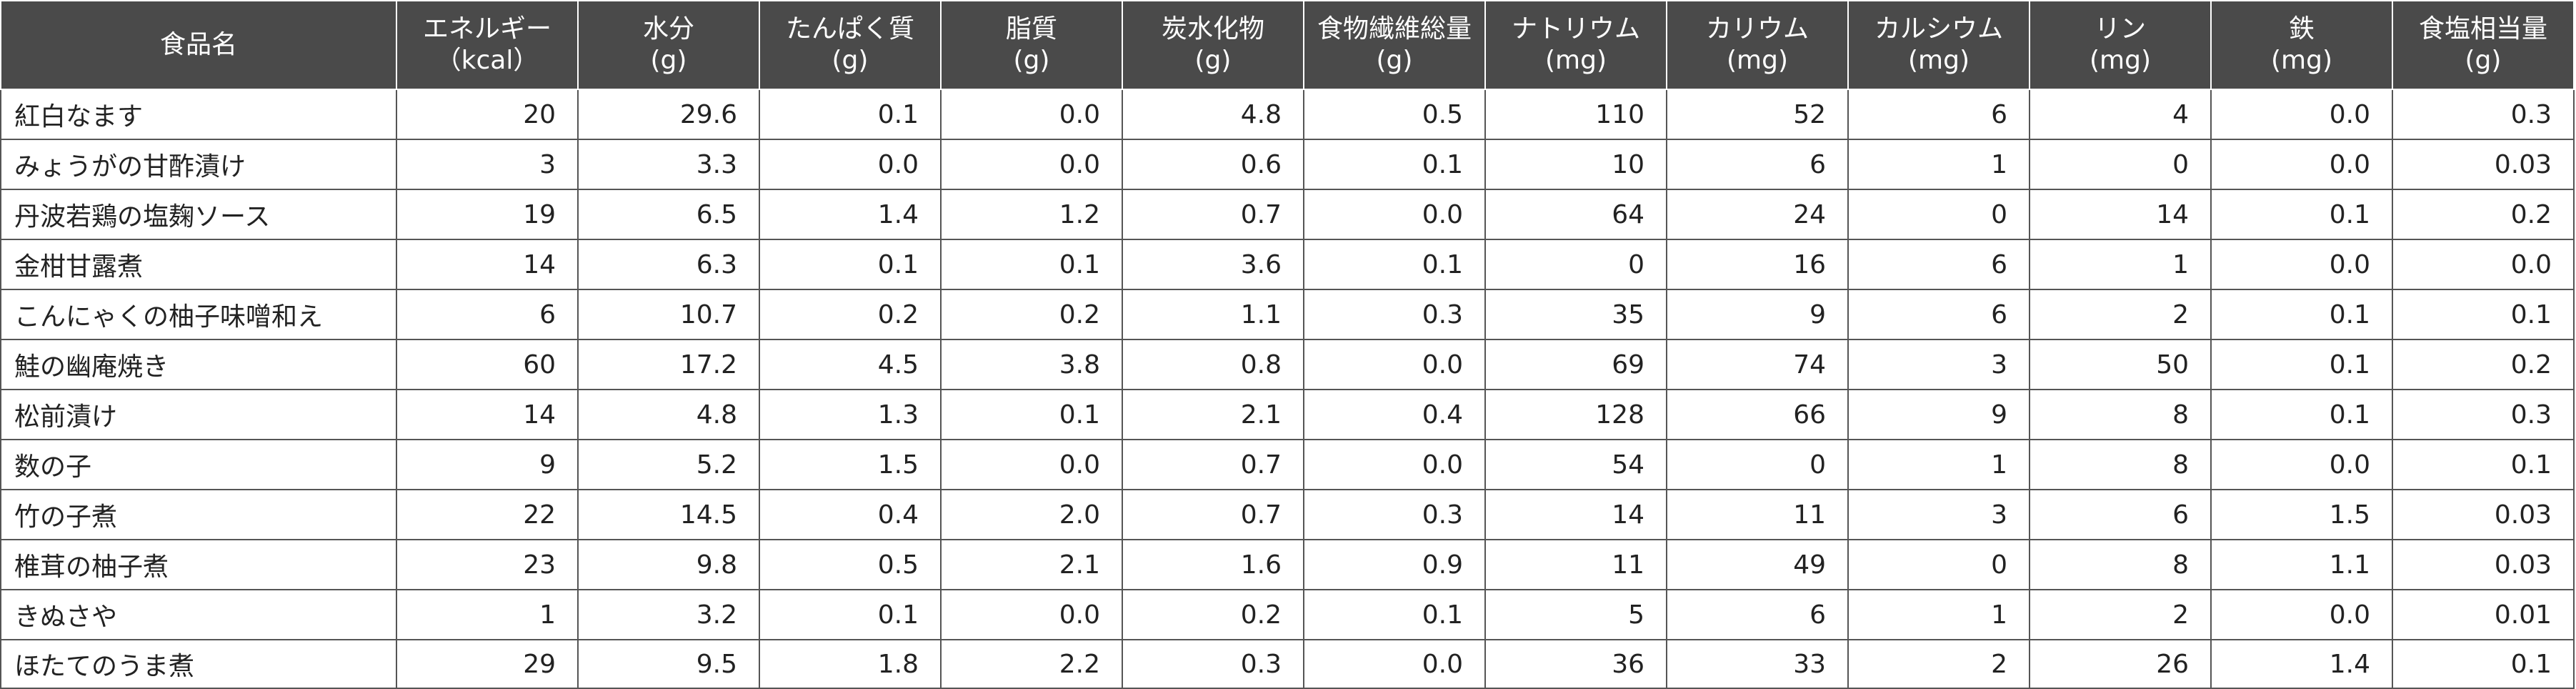  I want to click on header-water: 水分 (g), so click(669, 45).